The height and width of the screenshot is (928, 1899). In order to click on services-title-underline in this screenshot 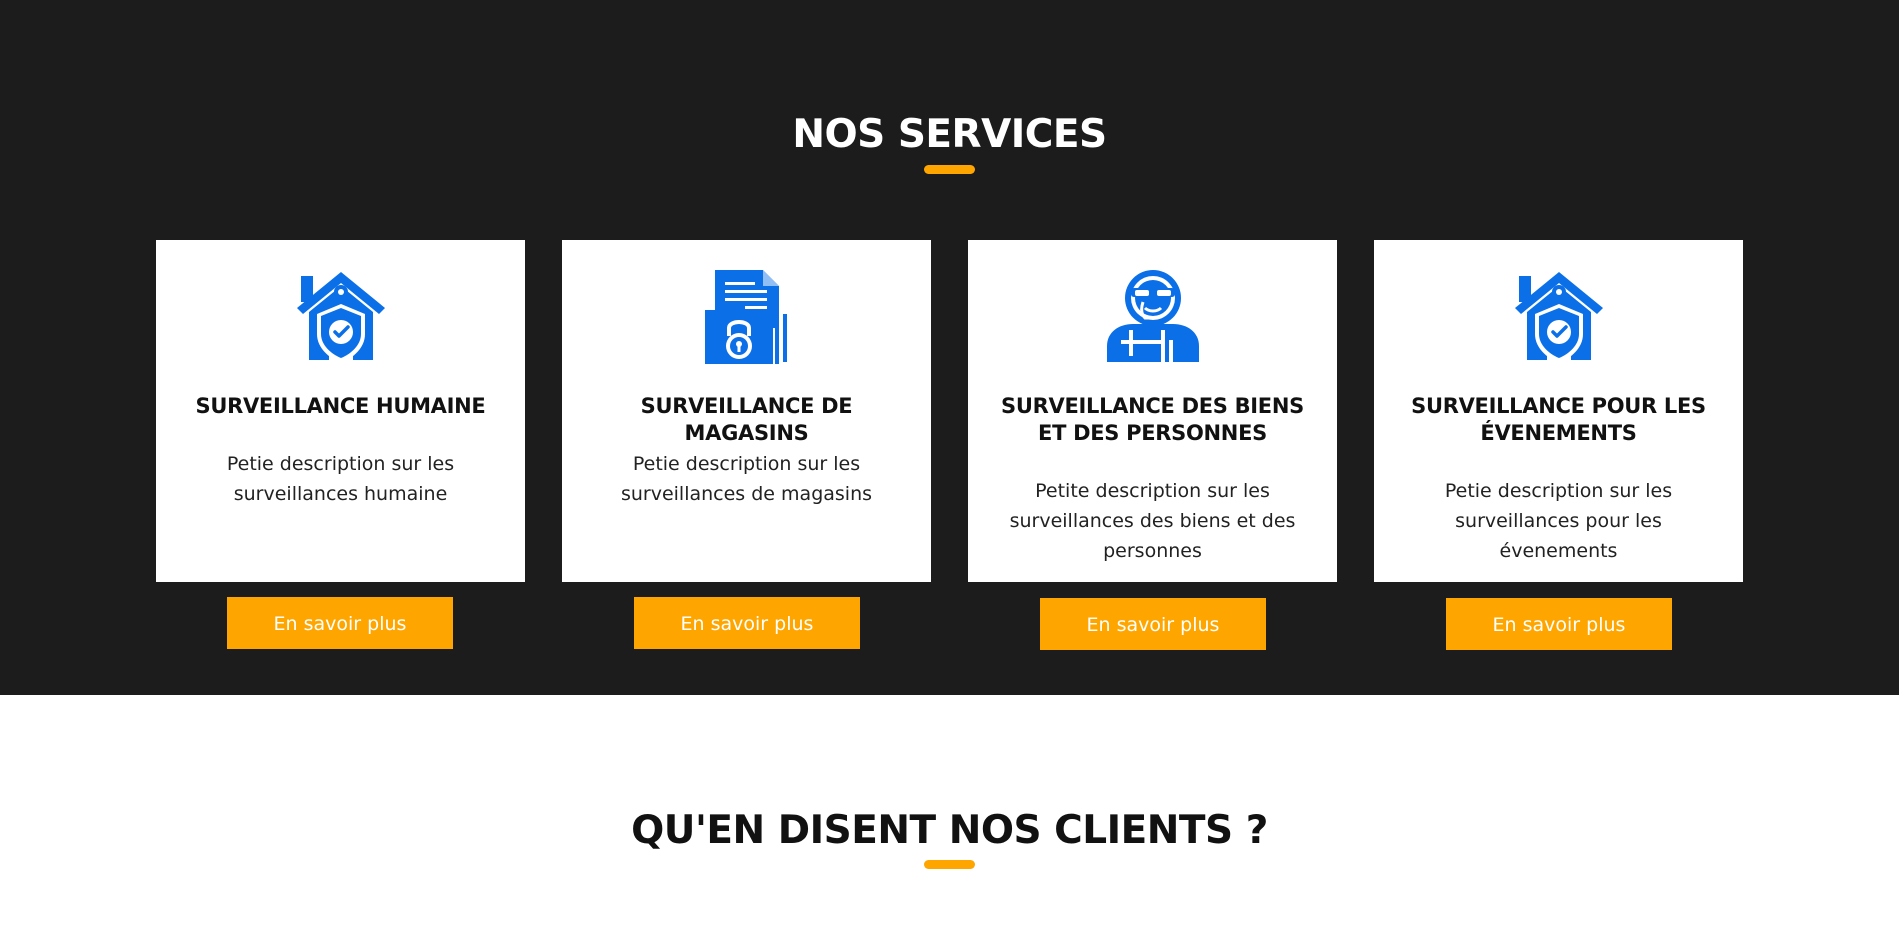, I will do `click(949, 169)`.